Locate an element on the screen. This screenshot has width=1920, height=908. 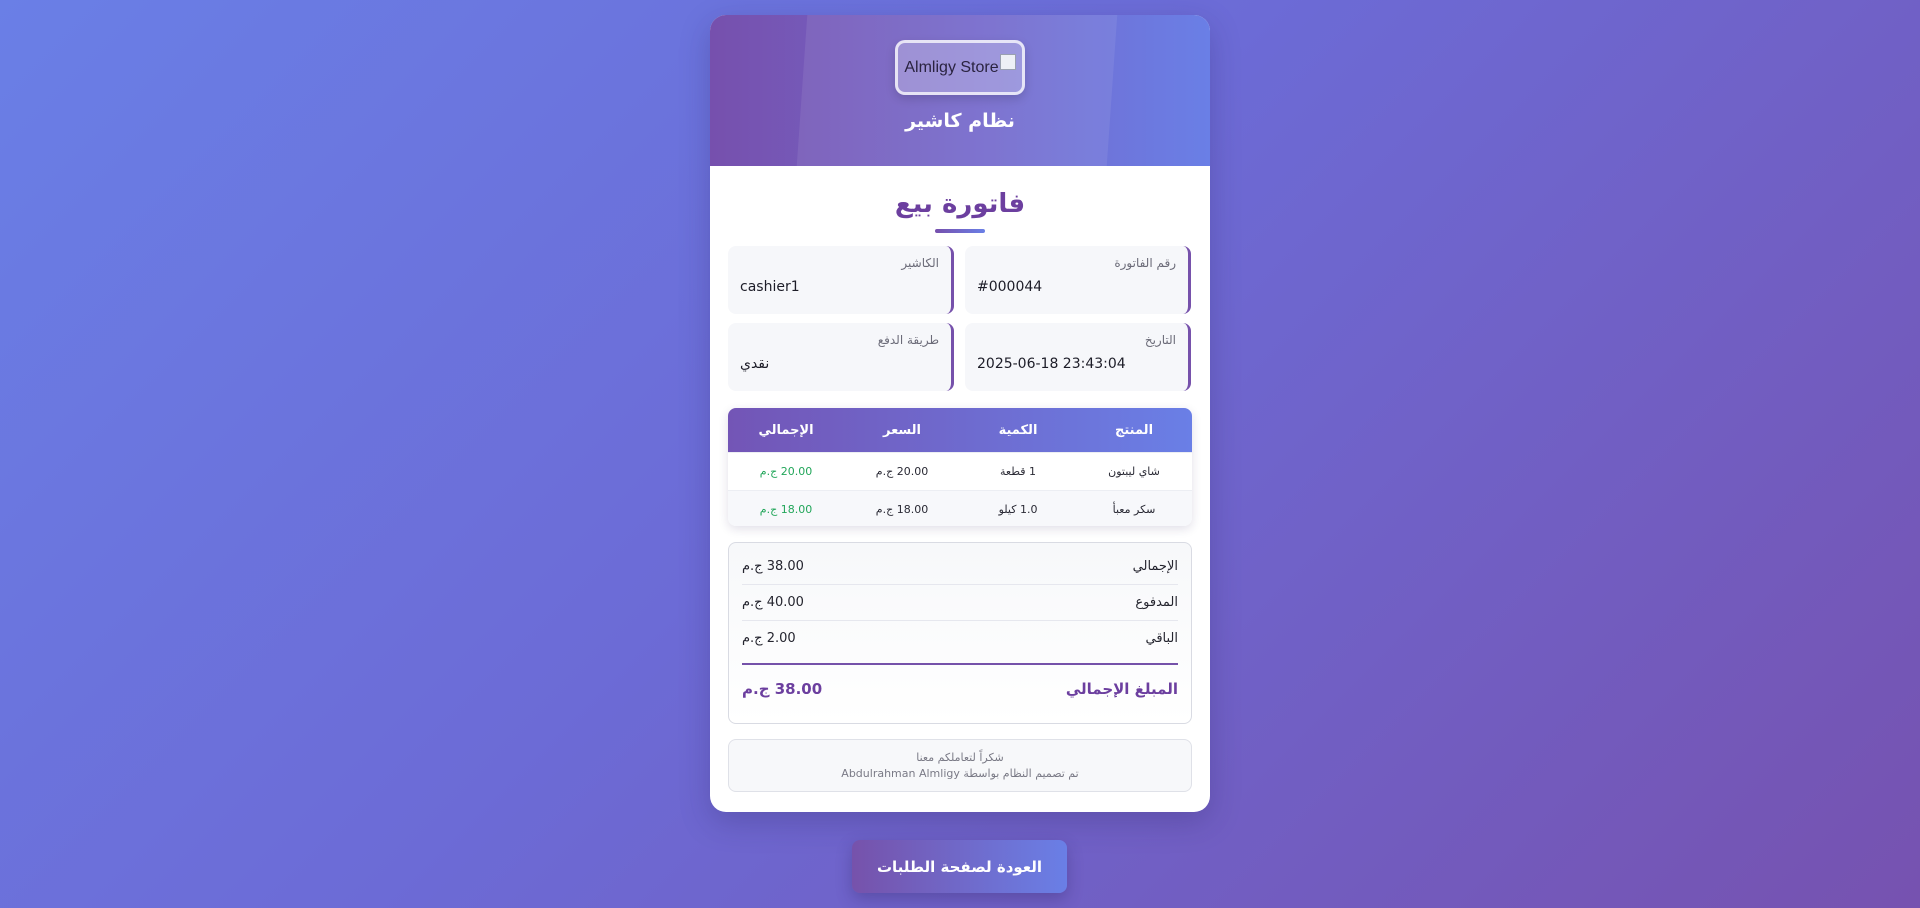
info-date: التاريخ 2025-06-18 23:43:04 is located at coordinates (1078, 357).